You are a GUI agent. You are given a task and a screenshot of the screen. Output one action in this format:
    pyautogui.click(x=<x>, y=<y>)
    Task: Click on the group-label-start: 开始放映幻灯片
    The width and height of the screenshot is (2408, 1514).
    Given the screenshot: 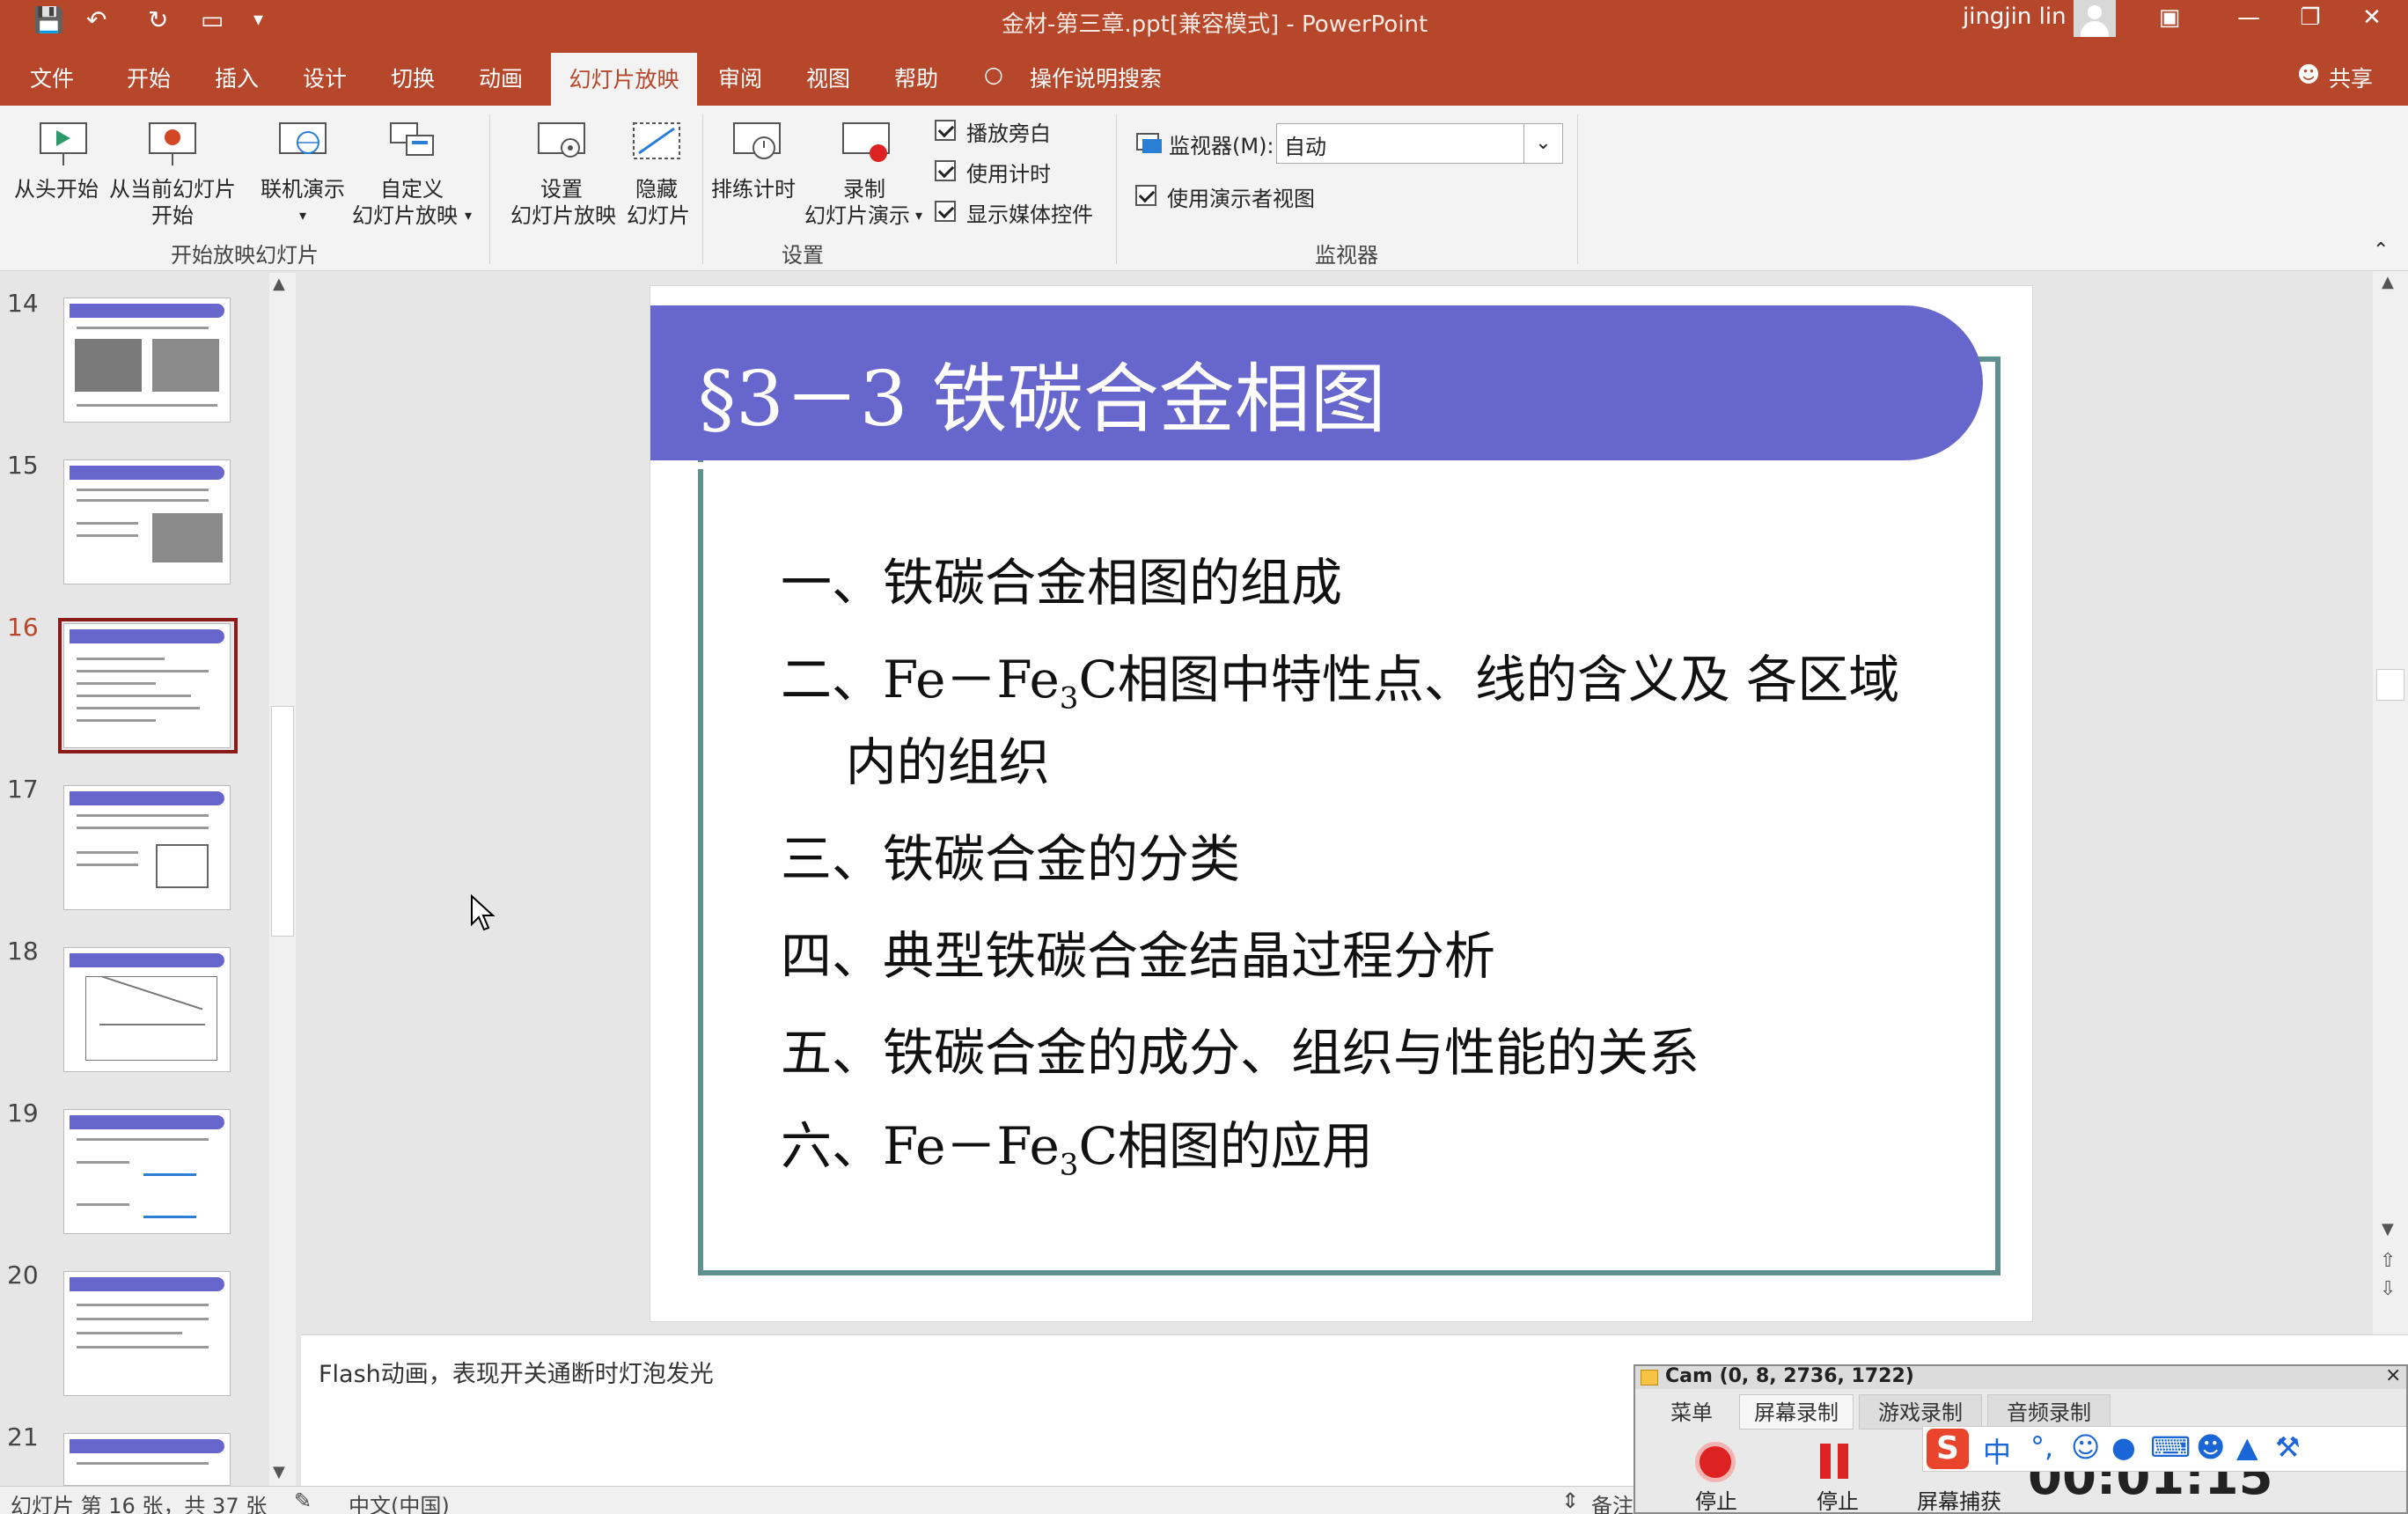 What is the action you would take?
    pyautogui.click(x=245, y=255)
    